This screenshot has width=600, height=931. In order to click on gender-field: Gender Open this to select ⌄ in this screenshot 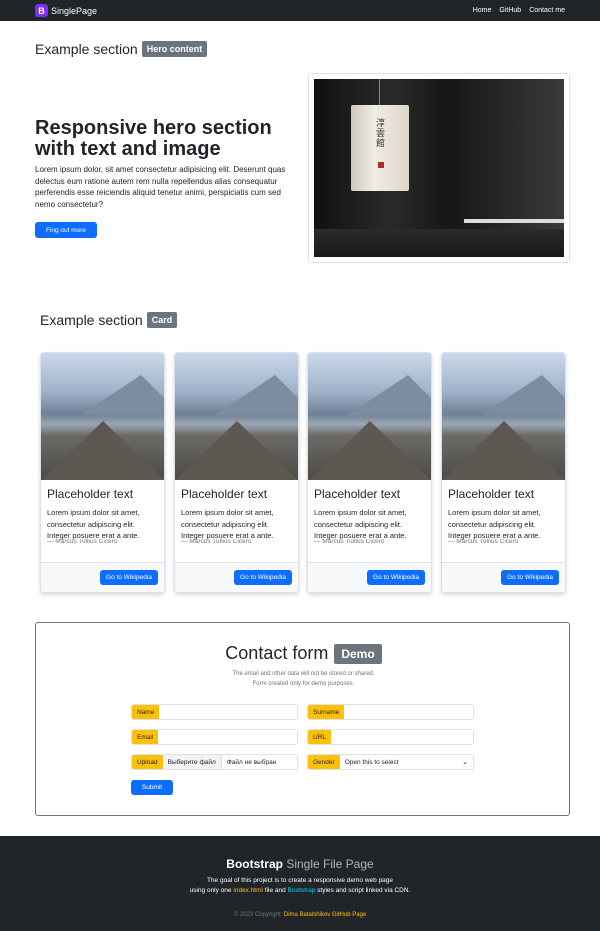, I will do `click(390, 762)`.